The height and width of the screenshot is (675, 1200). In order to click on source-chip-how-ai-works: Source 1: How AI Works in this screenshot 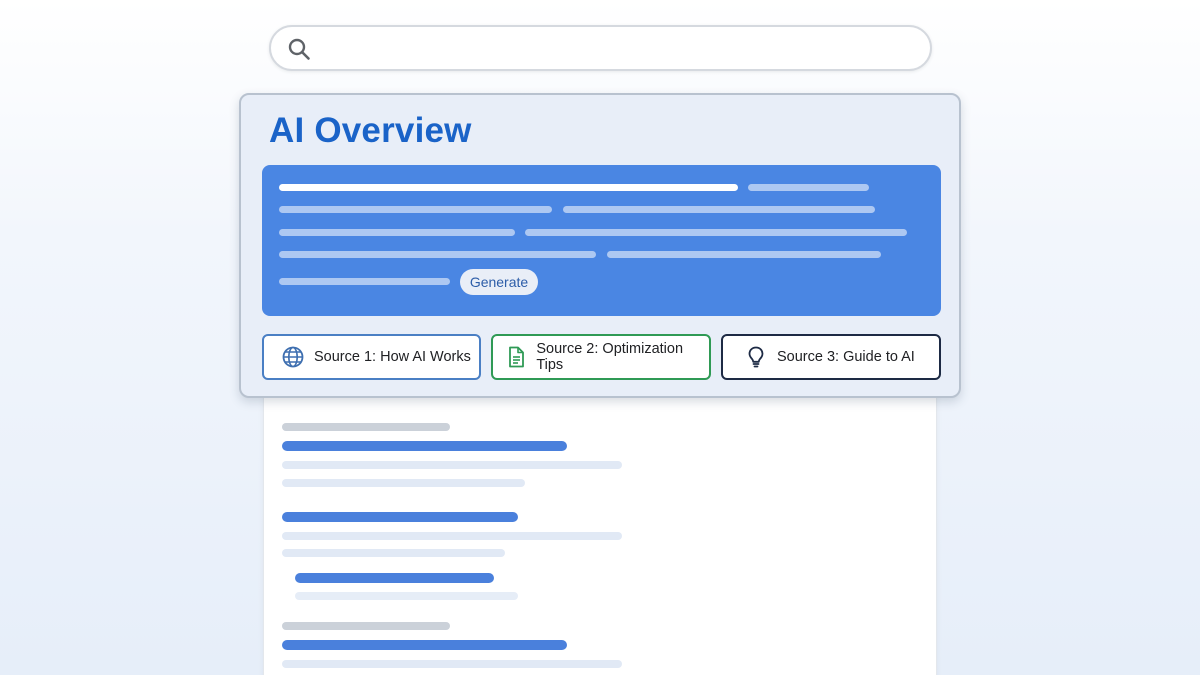, I will do `click(371, 357)`.